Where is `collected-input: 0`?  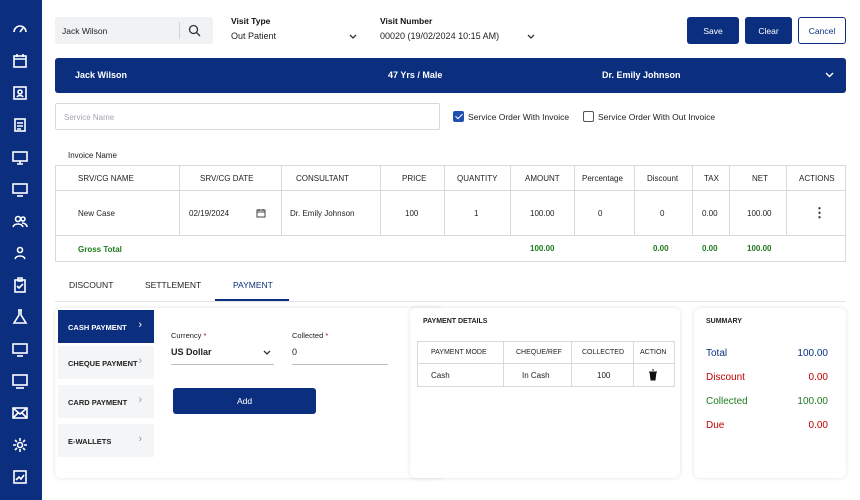
collected-input: 0 is located at coordinates (339, 354).